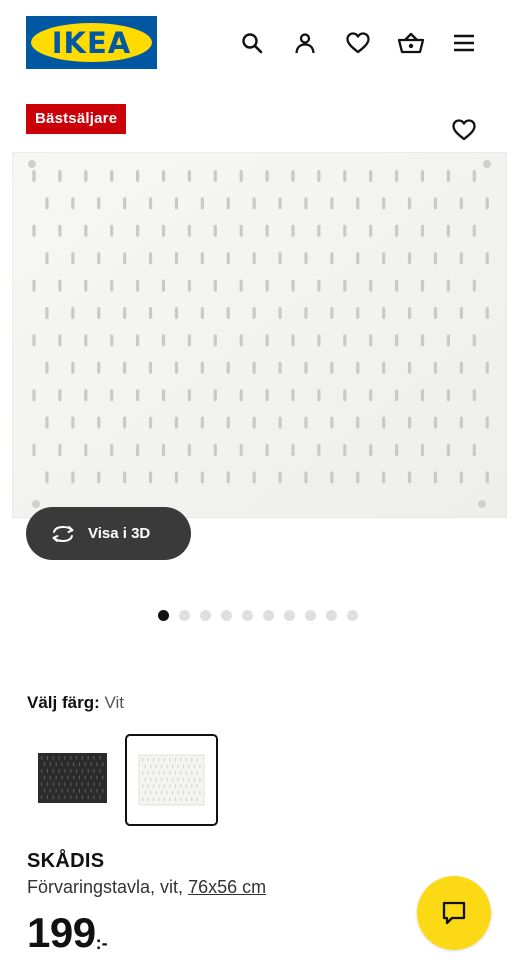 The height and width of the screenshot is (960, 518). Describe the element at coordinates (464, 43) in the screenshot. I see `menu-icon` at that location.